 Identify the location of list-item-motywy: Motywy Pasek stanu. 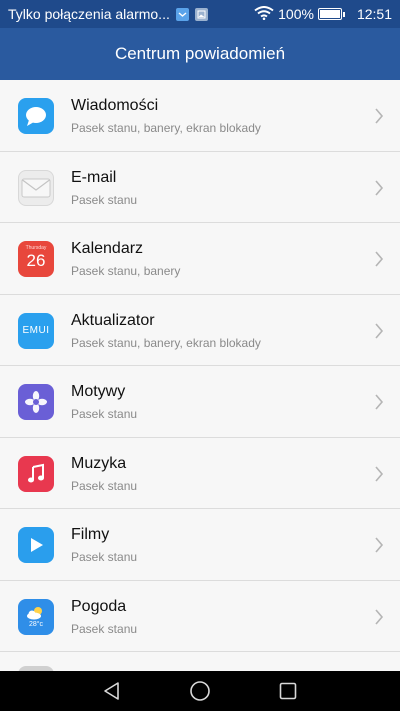
(200, 402).